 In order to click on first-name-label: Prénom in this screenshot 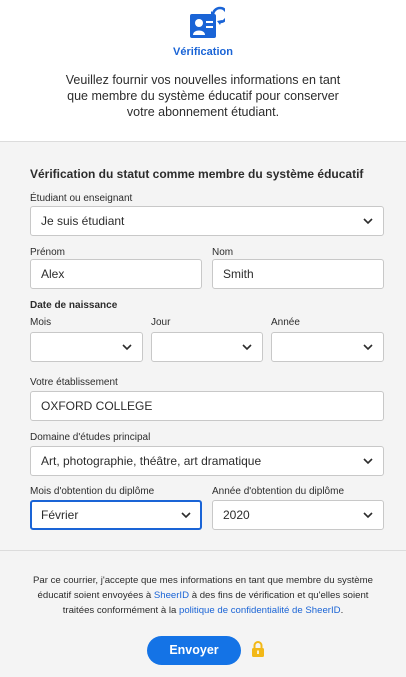, I will do `click(48, 252)`.